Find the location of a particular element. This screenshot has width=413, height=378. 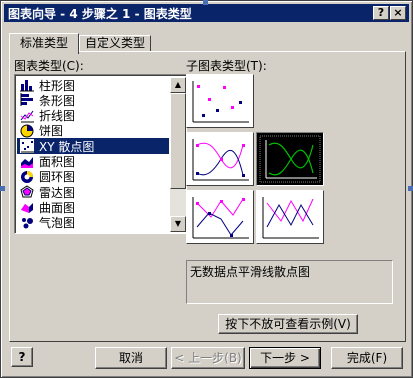

column-chart-icon is located at coordinates (27, 85).